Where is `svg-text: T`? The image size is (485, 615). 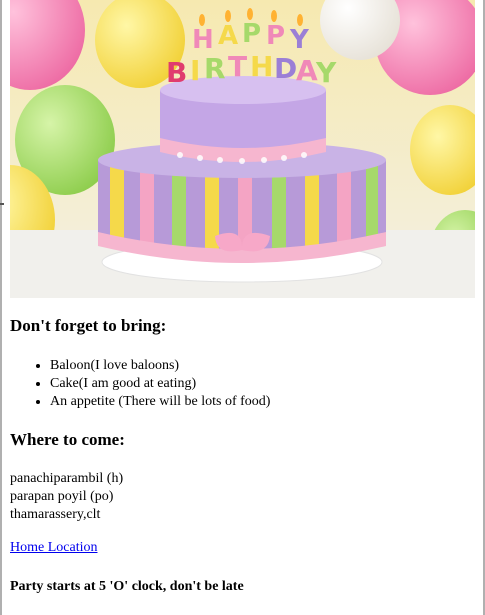 svg-text: T is located at coordinates (237, 66).